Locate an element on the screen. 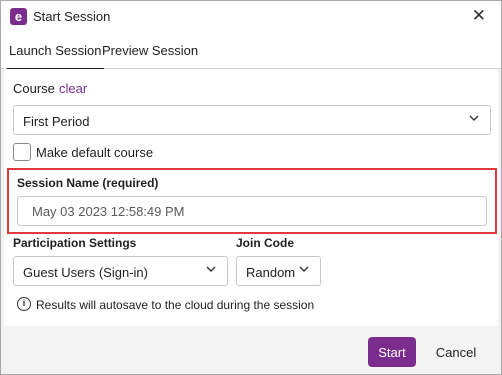  tab-launch-session: Launch Session is located at coordinates (55, 51).